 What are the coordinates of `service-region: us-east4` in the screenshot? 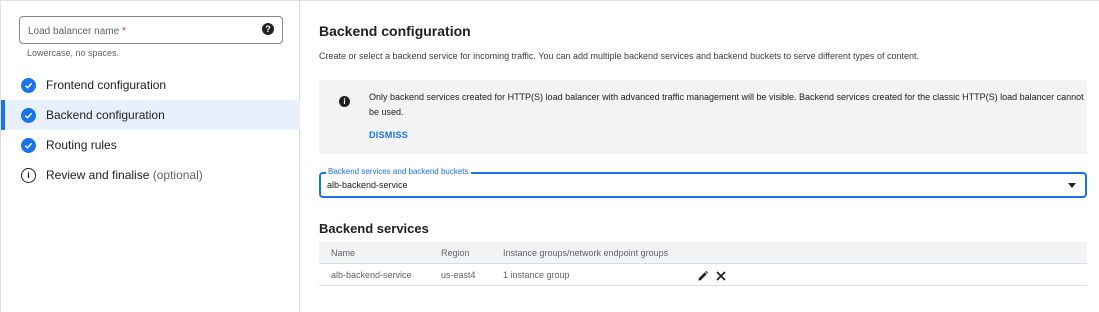 It's located at (458, 275).